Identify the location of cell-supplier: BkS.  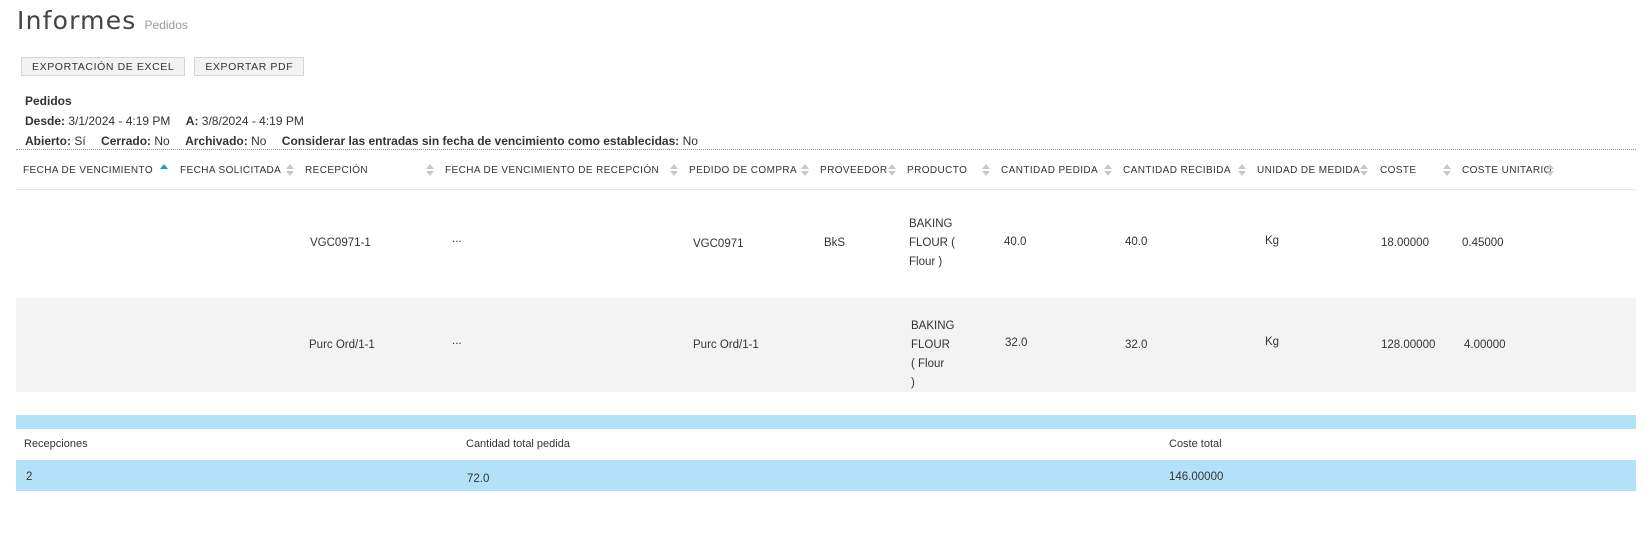
(835, 243).